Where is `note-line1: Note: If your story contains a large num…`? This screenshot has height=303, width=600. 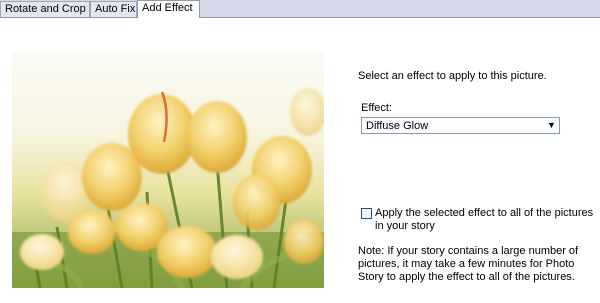
note-line1: Note: If your story contains a large num… is located at coordinates (468, 251).